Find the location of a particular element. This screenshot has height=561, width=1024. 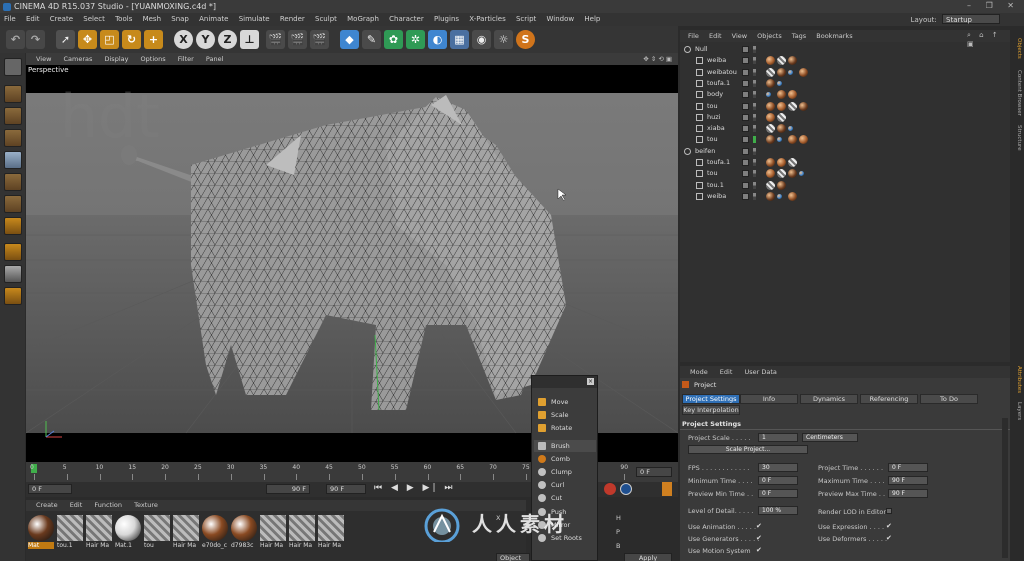

layout-select: Startup is located at coordinates (971, 19).